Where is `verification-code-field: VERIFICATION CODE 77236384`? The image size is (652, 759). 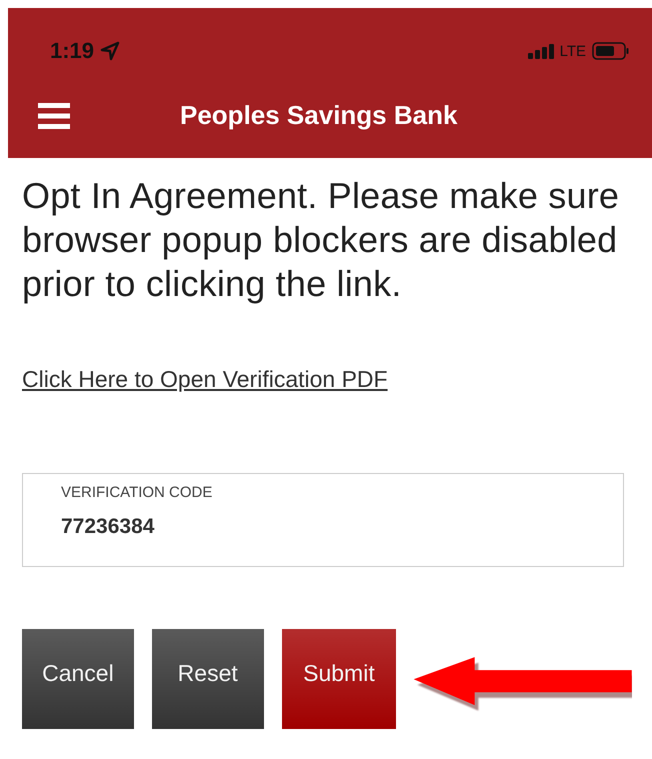 verification-code-field: VERIFICATION CODE 77236384 is located at coordinates (323, 520).